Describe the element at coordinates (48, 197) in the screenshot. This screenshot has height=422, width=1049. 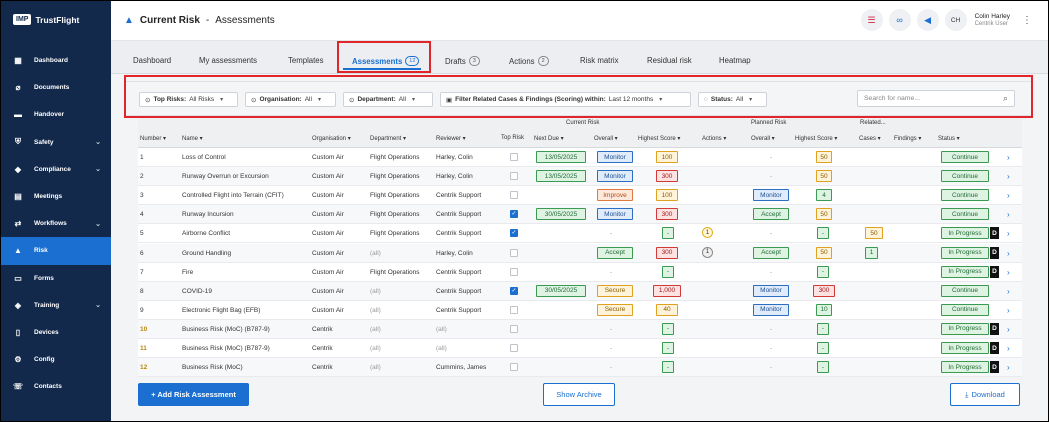
I see `sidebar-item-label: Meetings` at that location.